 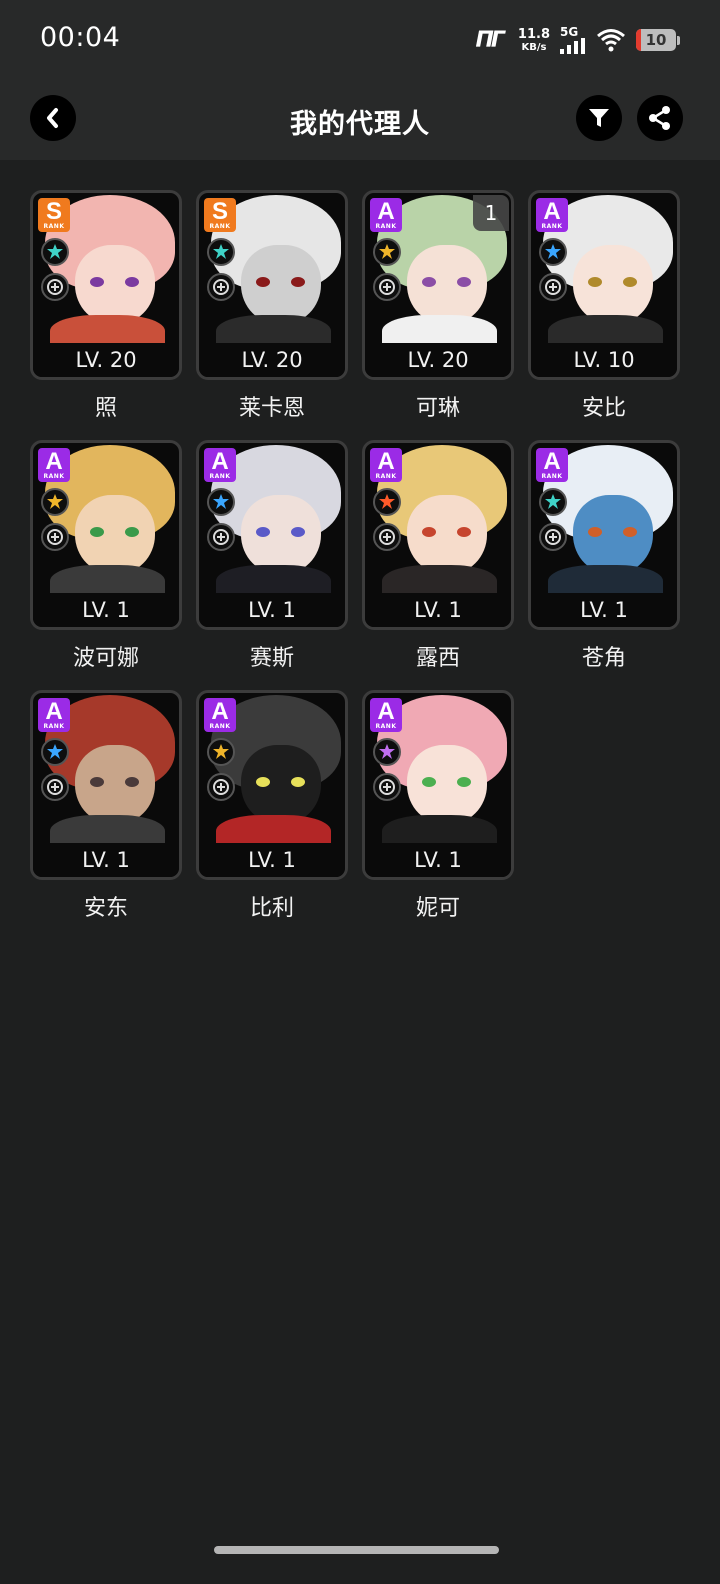 What do you see at coordinates (271, 908) in the screenshot?
I see `agent-name: 比利` at bounding box center [271, 908].